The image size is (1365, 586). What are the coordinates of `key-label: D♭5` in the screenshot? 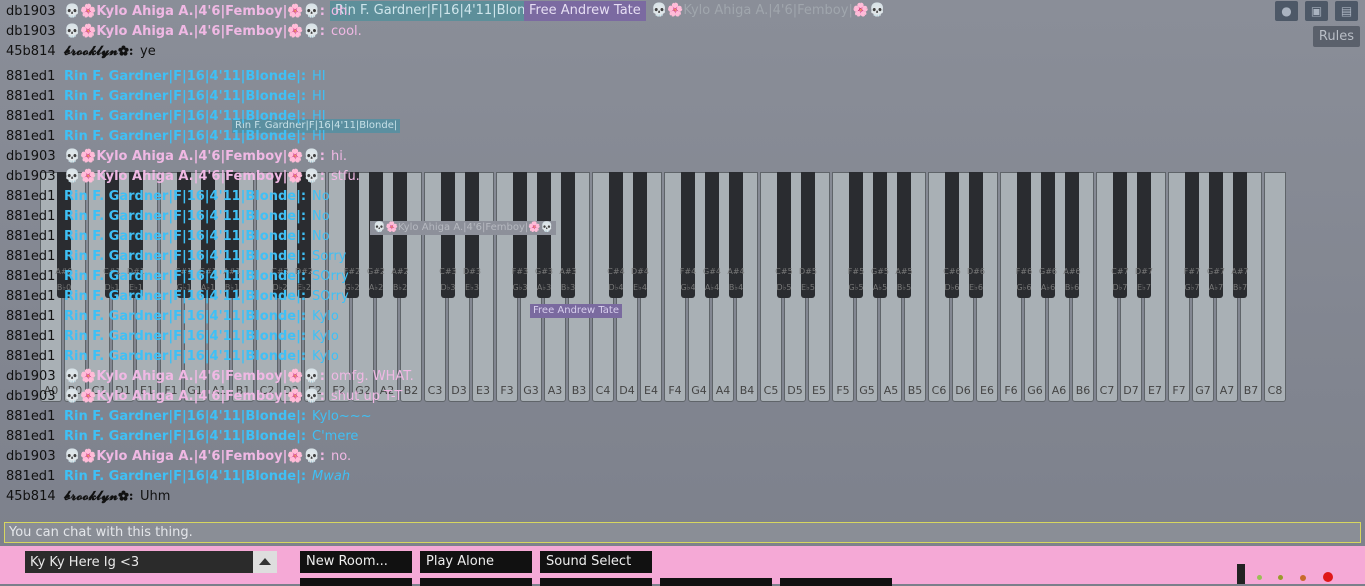 It's located at (784, 287).